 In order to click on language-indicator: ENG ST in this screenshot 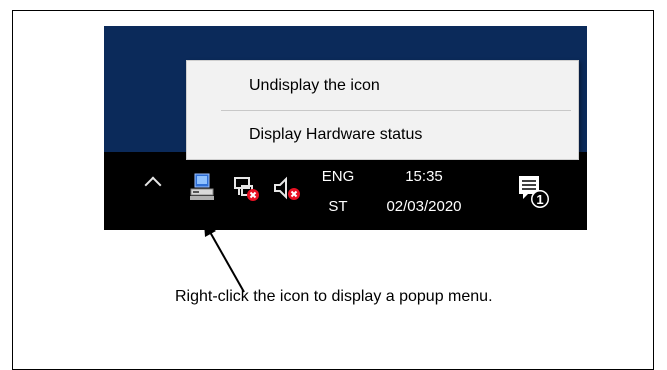, I will do `click(338, 192)`.